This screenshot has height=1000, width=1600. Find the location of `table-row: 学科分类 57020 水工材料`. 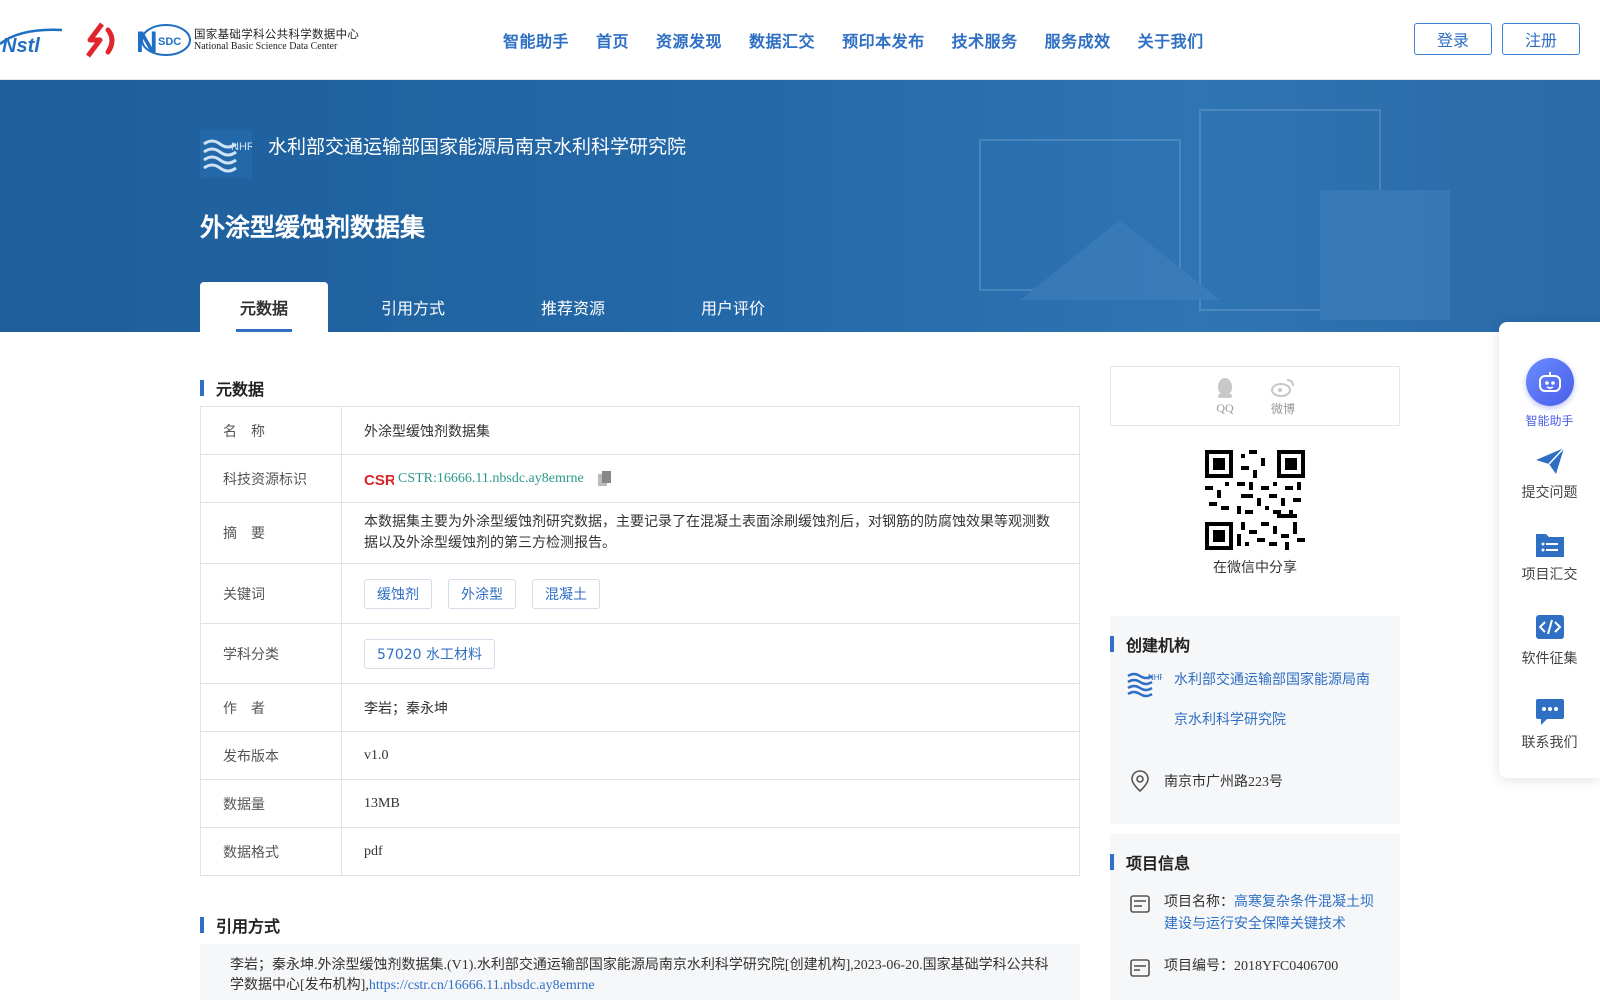

table-row: 学科分类 57020 水工材料 is located at coordinates (640, 654).